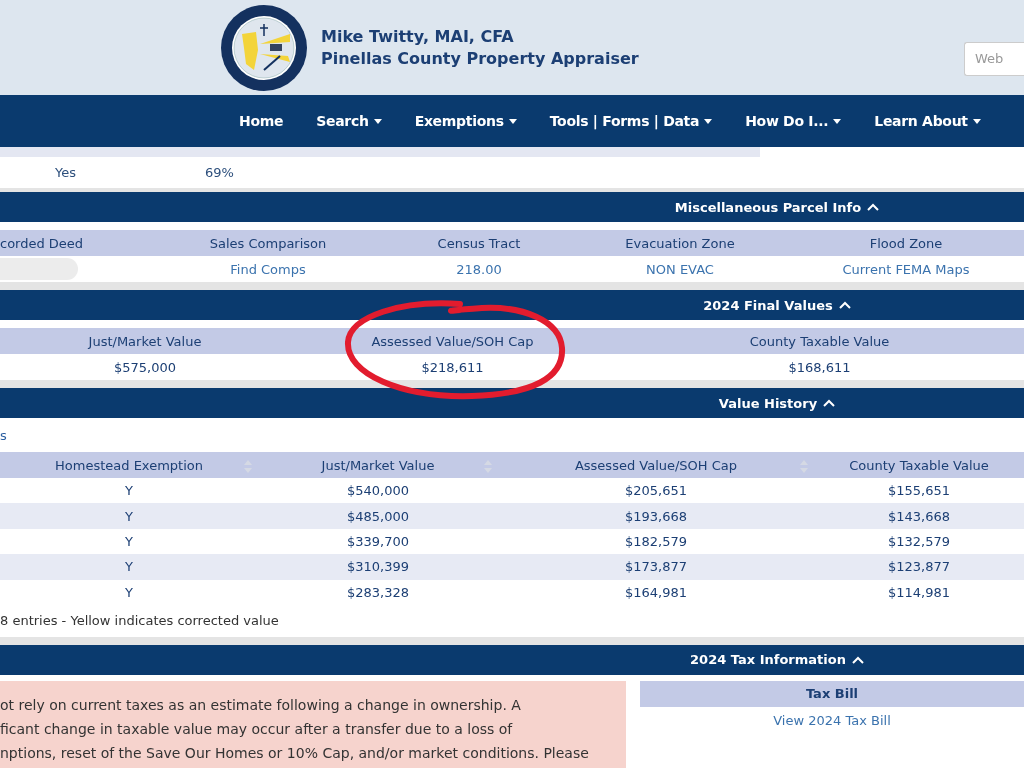 Image resolution: width=1024 pixels, height=768 pixels. What do you see at coordinates (656, 516) in the screenshot?
I see `table-cell-text: $193,668` at bounding box center [656, 516].